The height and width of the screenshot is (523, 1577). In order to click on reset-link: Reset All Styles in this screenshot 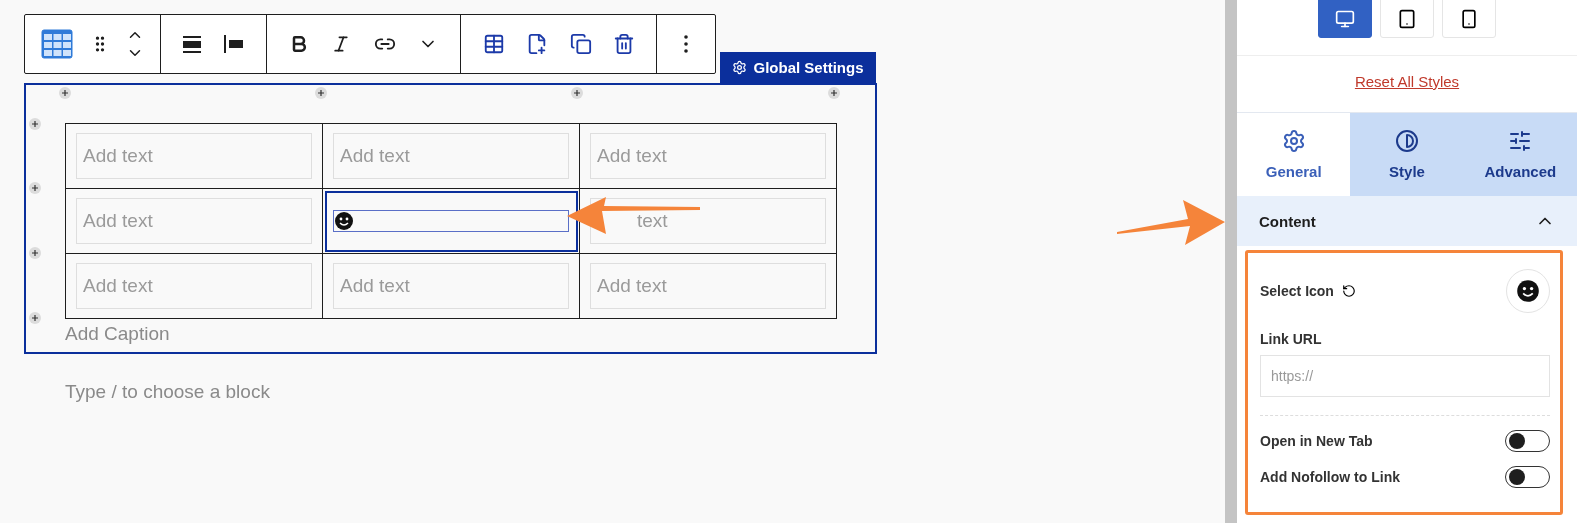, I will do `click(1407, 81)`.